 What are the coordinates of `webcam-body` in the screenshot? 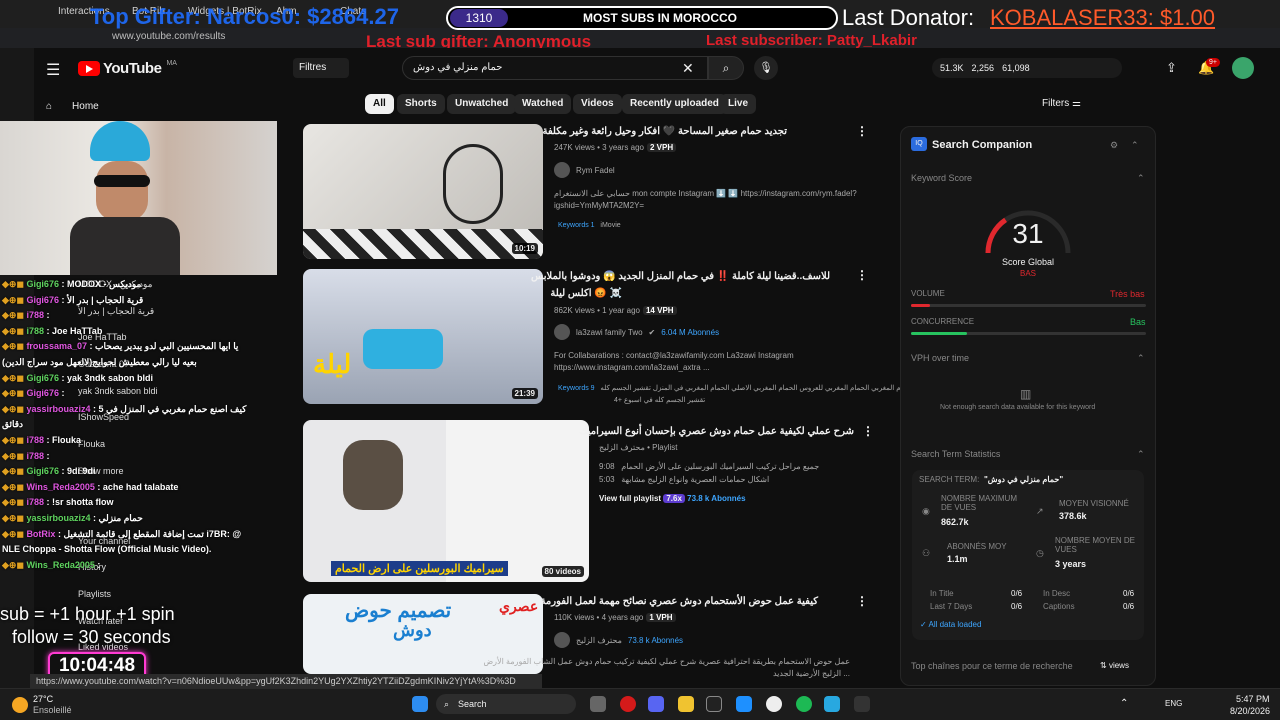 It's located at (125, 246).